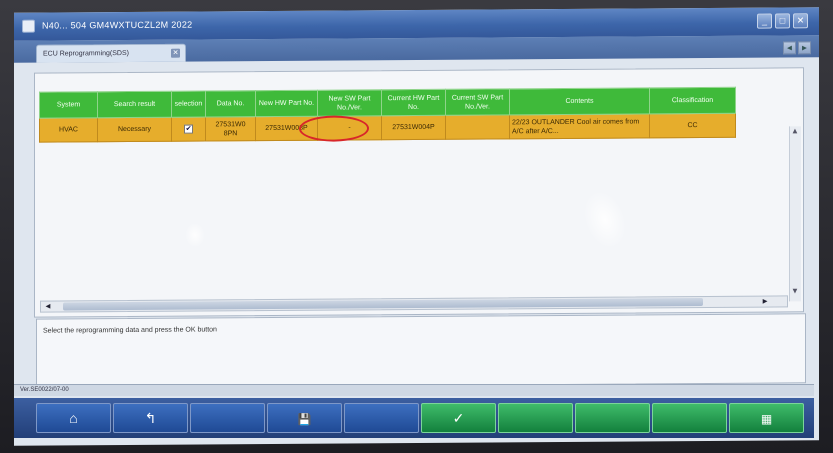 This screenshot has height=453, width=833. What do you see at coordinates (188, 104) in the screenshot?
I see `col-header-selection: selection` at bounding box center [188, 104].